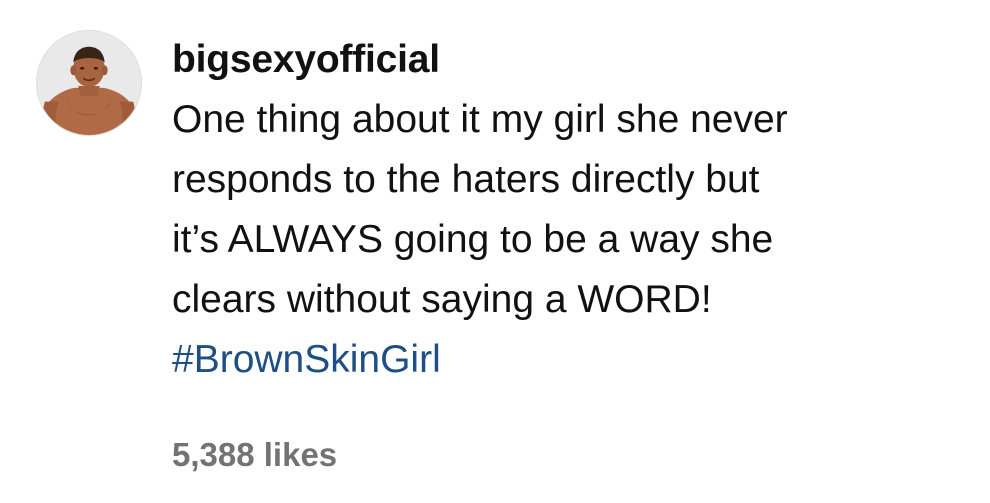  What do you see at coordinates (572, 360) in the screenshot?
I see `caption-hashtag-line: #BrownSkinGirl` at bounding box center [572, 360].